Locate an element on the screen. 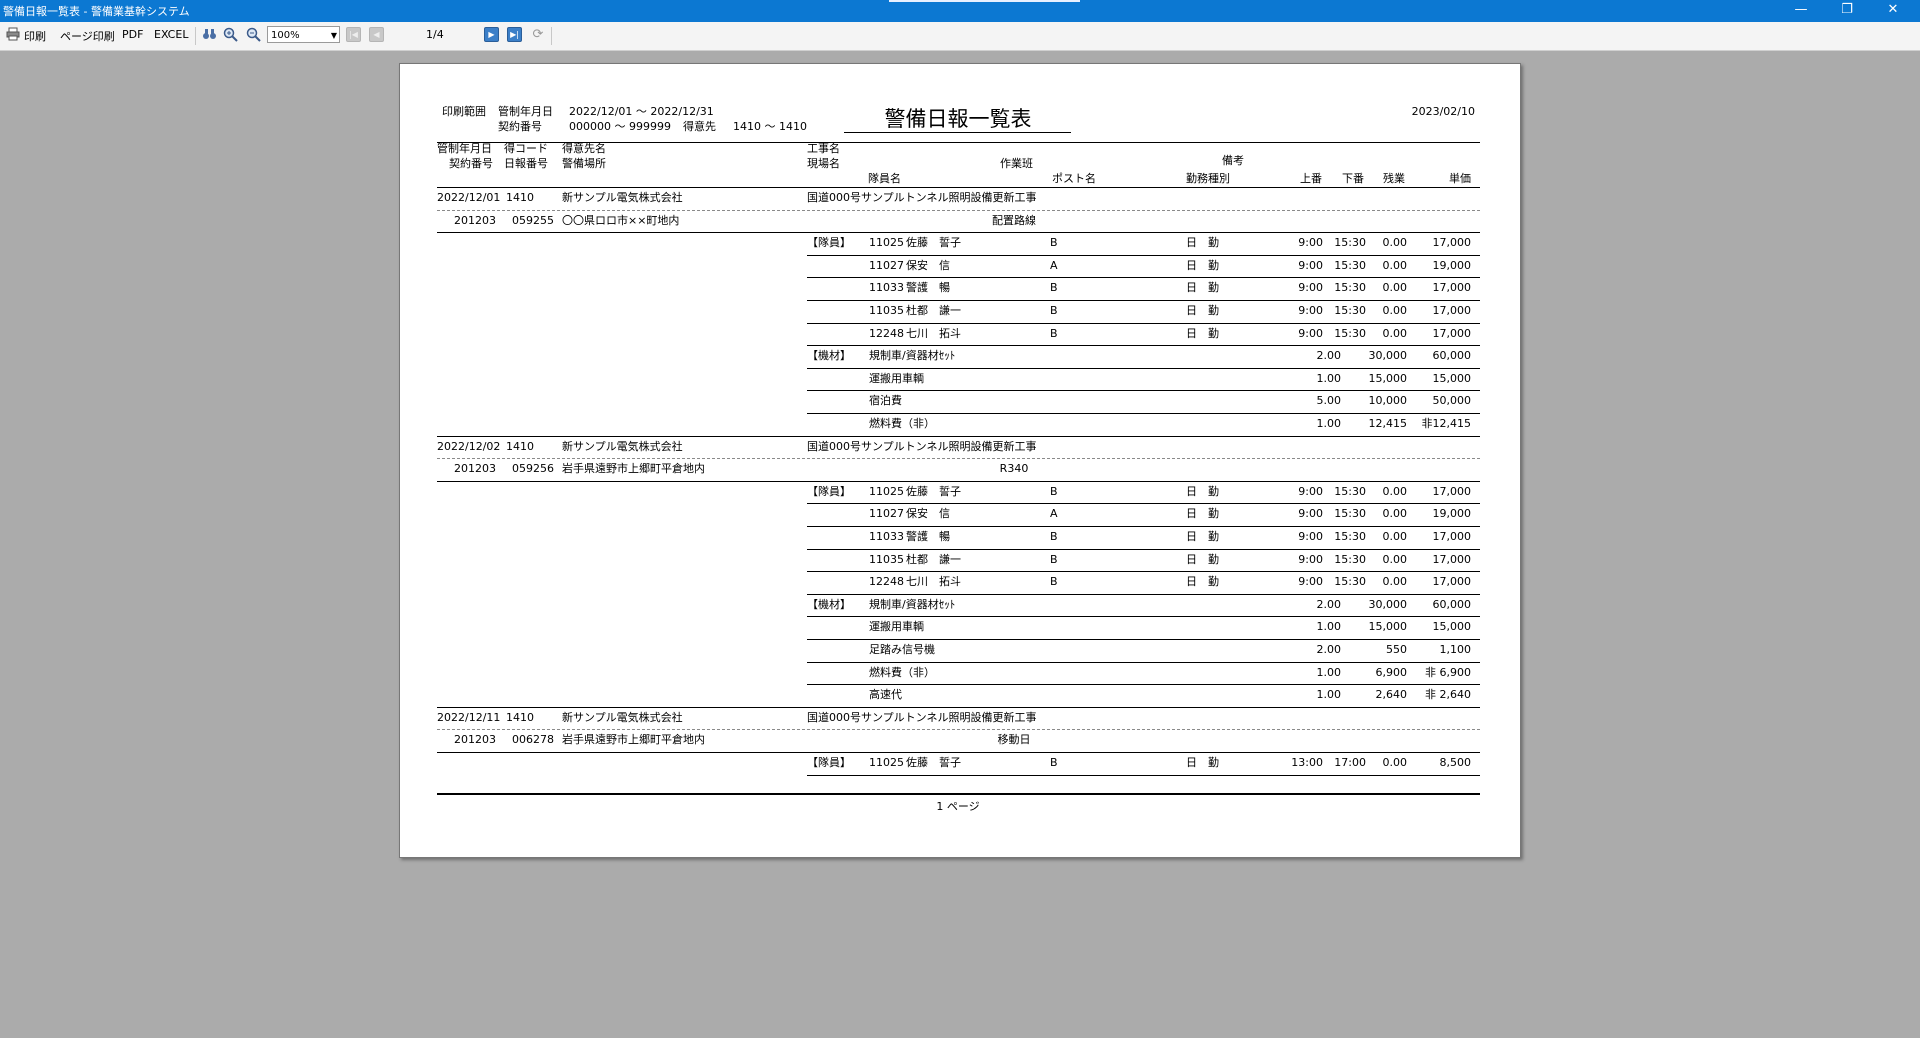 This screenshot has width=1920, height=1038. group-customer-code: 1410 is located at coordinates (520, 197).